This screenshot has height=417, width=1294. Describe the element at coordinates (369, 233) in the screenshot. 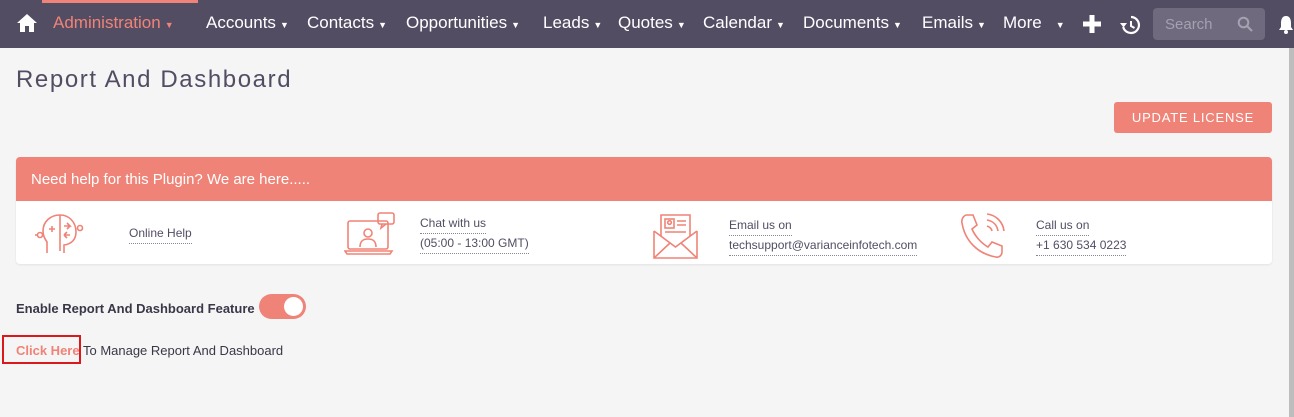

I see `chat-monitor-icon` at that location.